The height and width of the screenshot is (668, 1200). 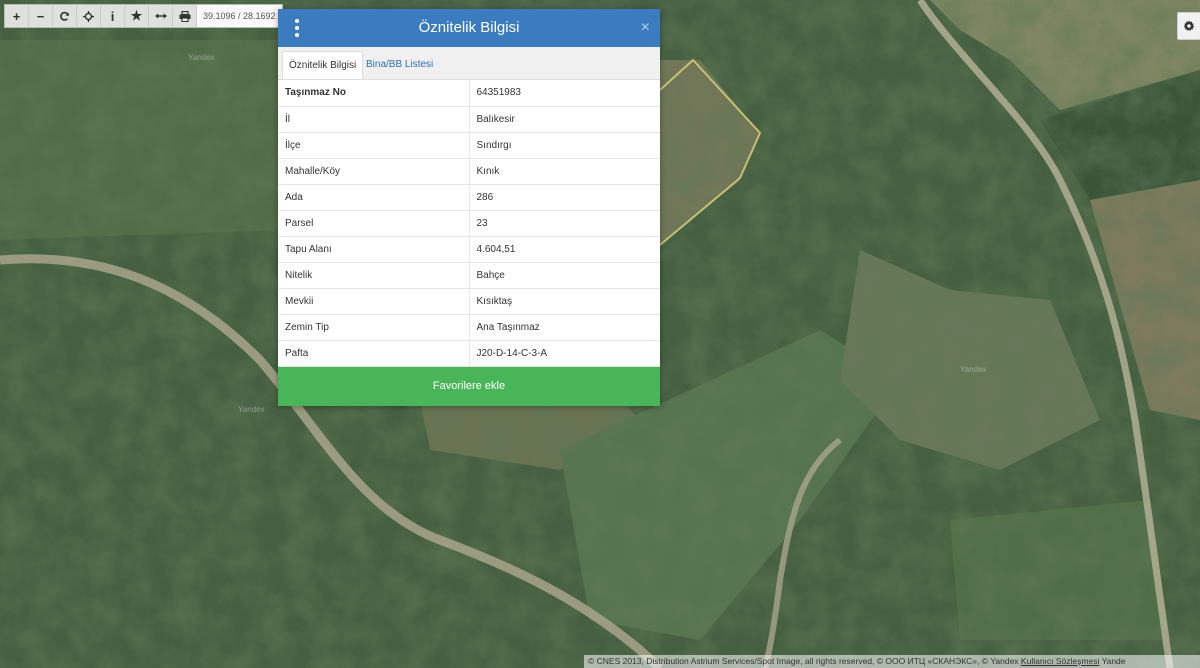 I want to click on refresh-icon, so click(x=64, y=16).